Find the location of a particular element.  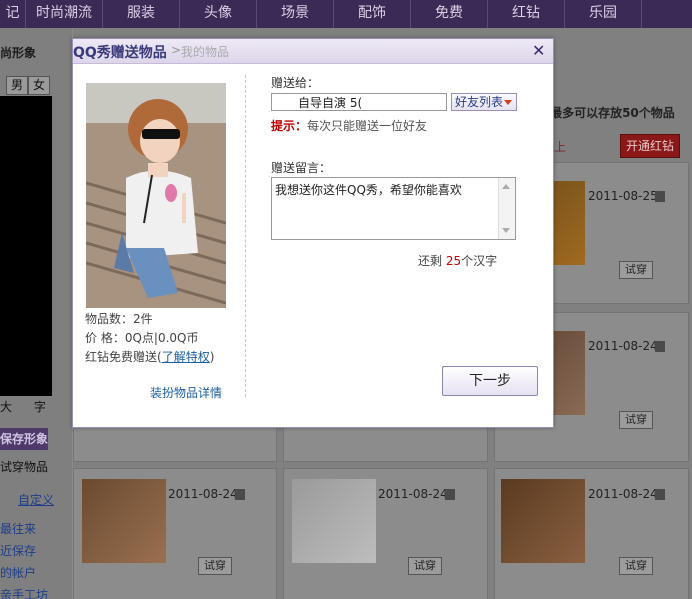

red-diamond-note: 红钻免费赠送(了解特权) is located at coordinates (149, 356).